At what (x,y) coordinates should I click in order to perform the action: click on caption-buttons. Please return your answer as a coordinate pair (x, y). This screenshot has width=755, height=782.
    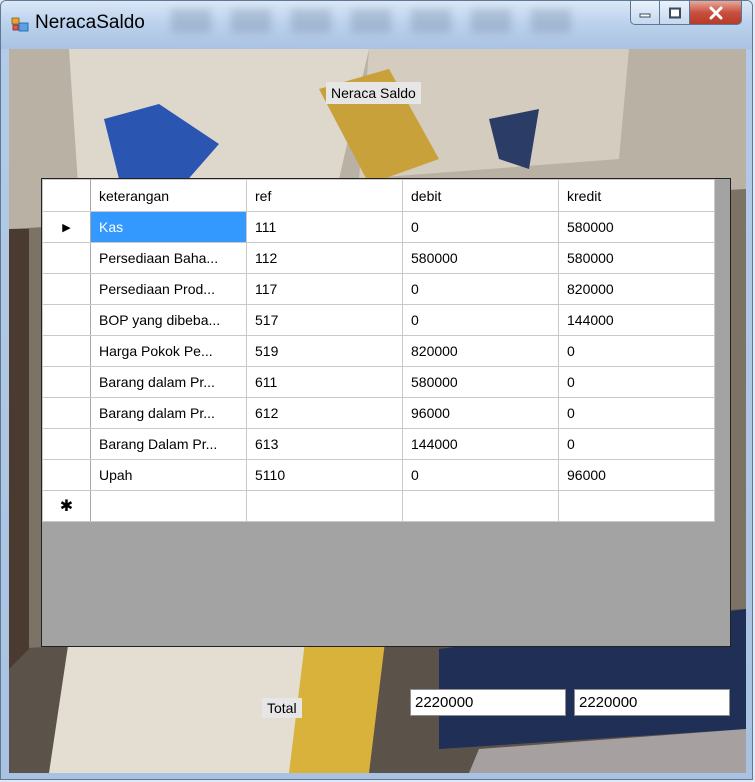
    Looking at the image, I should click on (686, 14).